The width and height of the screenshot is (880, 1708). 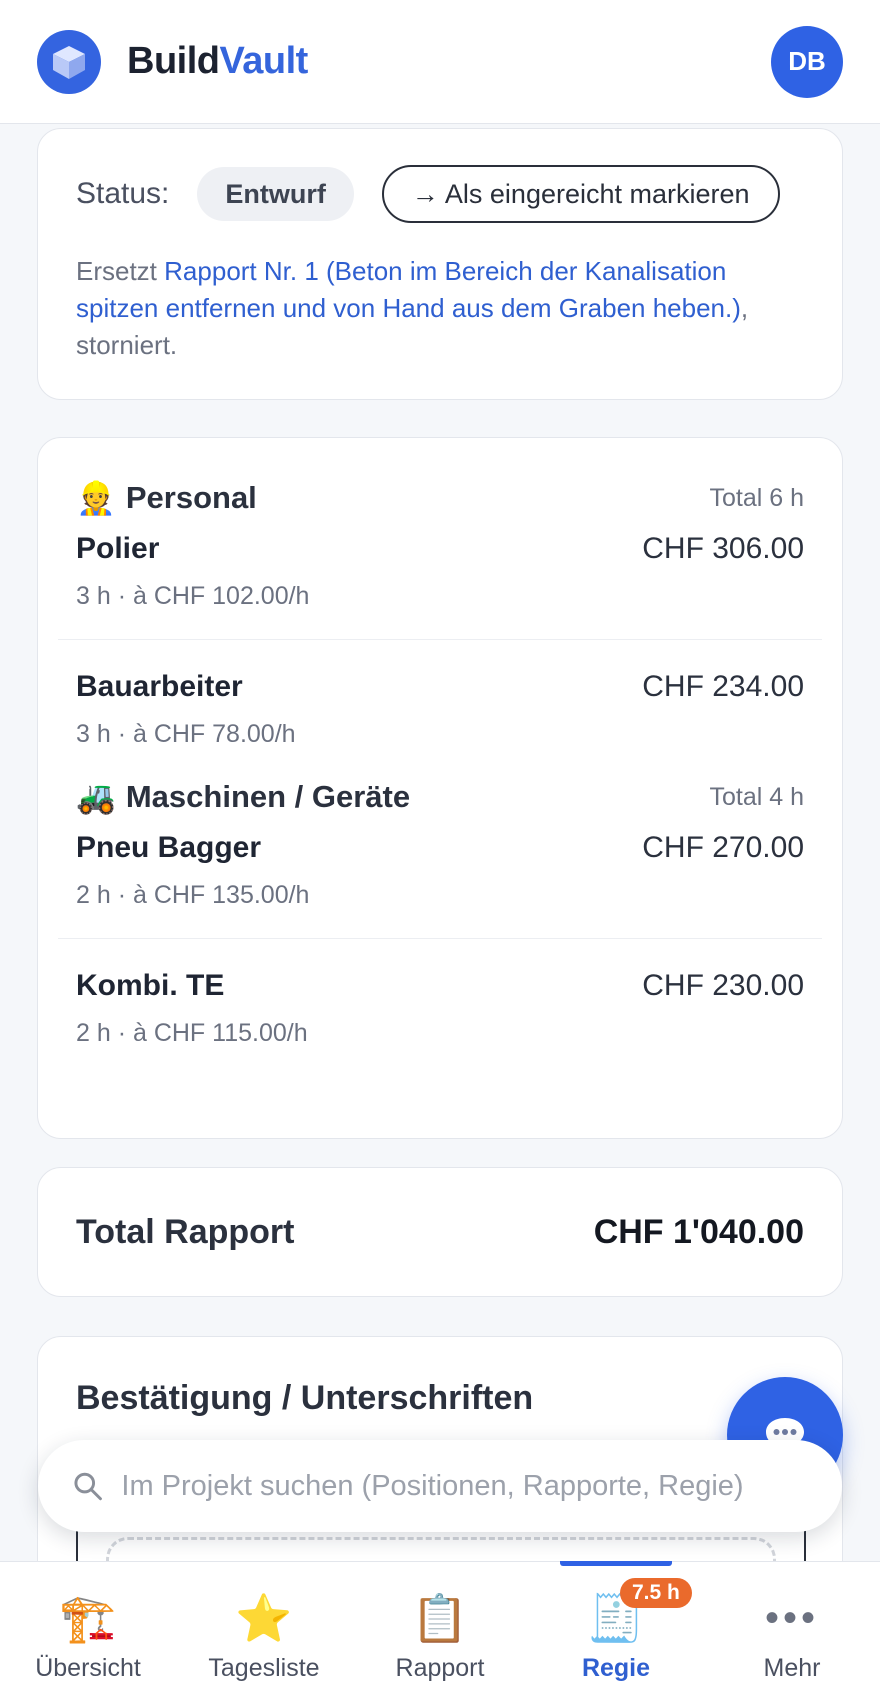 I want to click on search-icon, so click(x=88, y=1486).